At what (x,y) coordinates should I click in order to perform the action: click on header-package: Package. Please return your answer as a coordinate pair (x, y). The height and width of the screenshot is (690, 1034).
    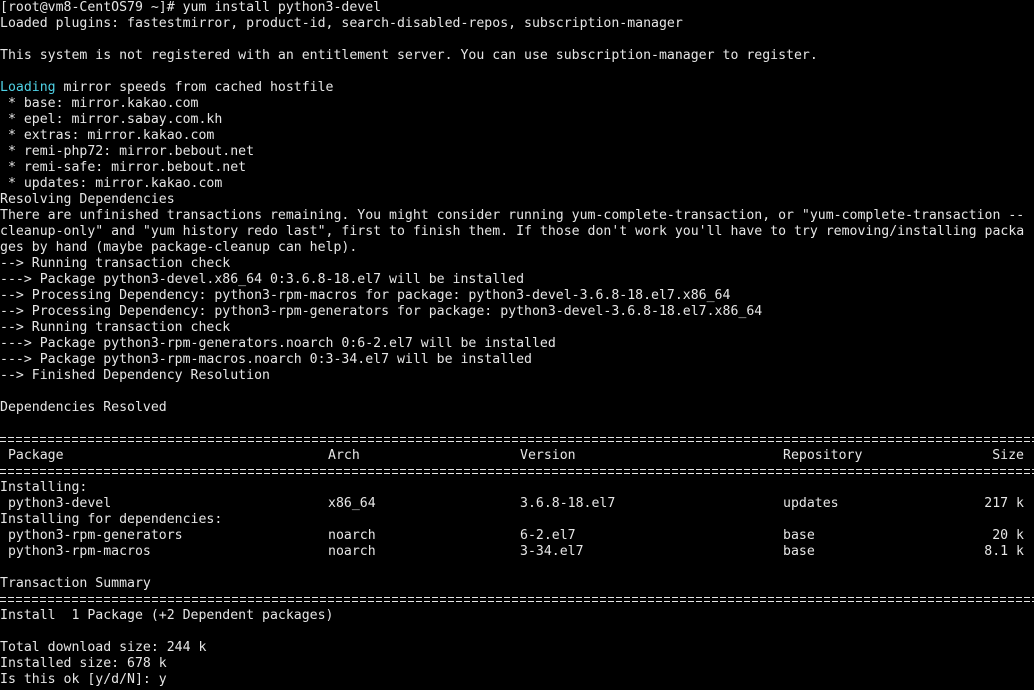
    Looking at the image, I should click on (32, 455).